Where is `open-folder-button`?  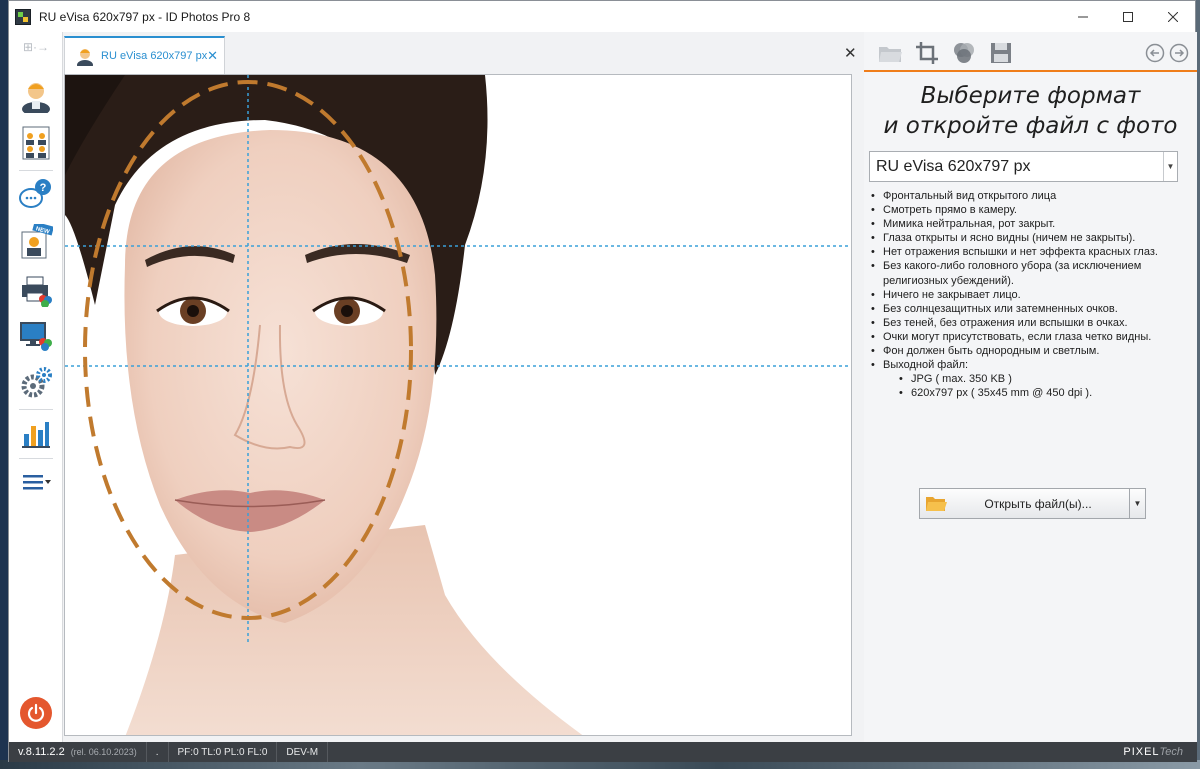
open-folder-button is located at coordinates (890, 53).